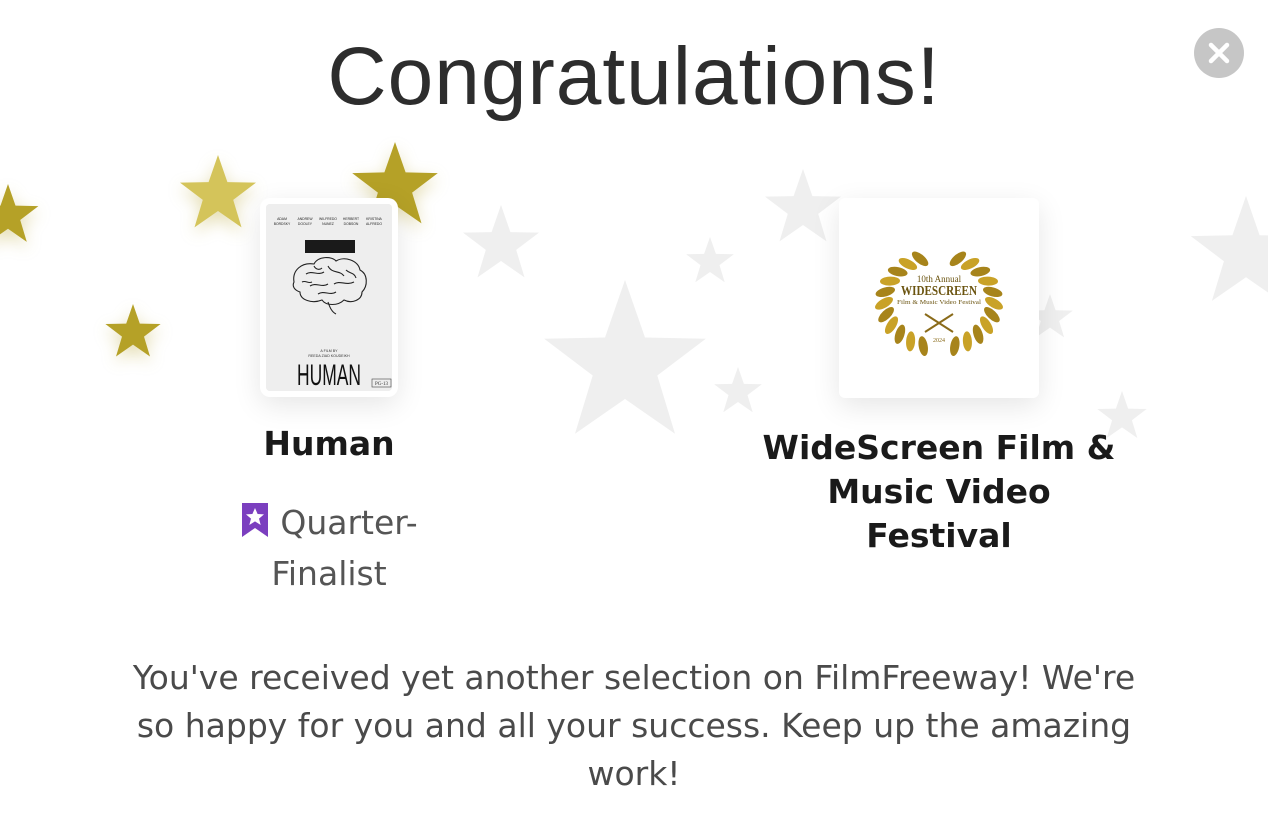  Describe the element at coordinates (255, 526) in the screenshot. I see `bookmark-star-icon` at that location.